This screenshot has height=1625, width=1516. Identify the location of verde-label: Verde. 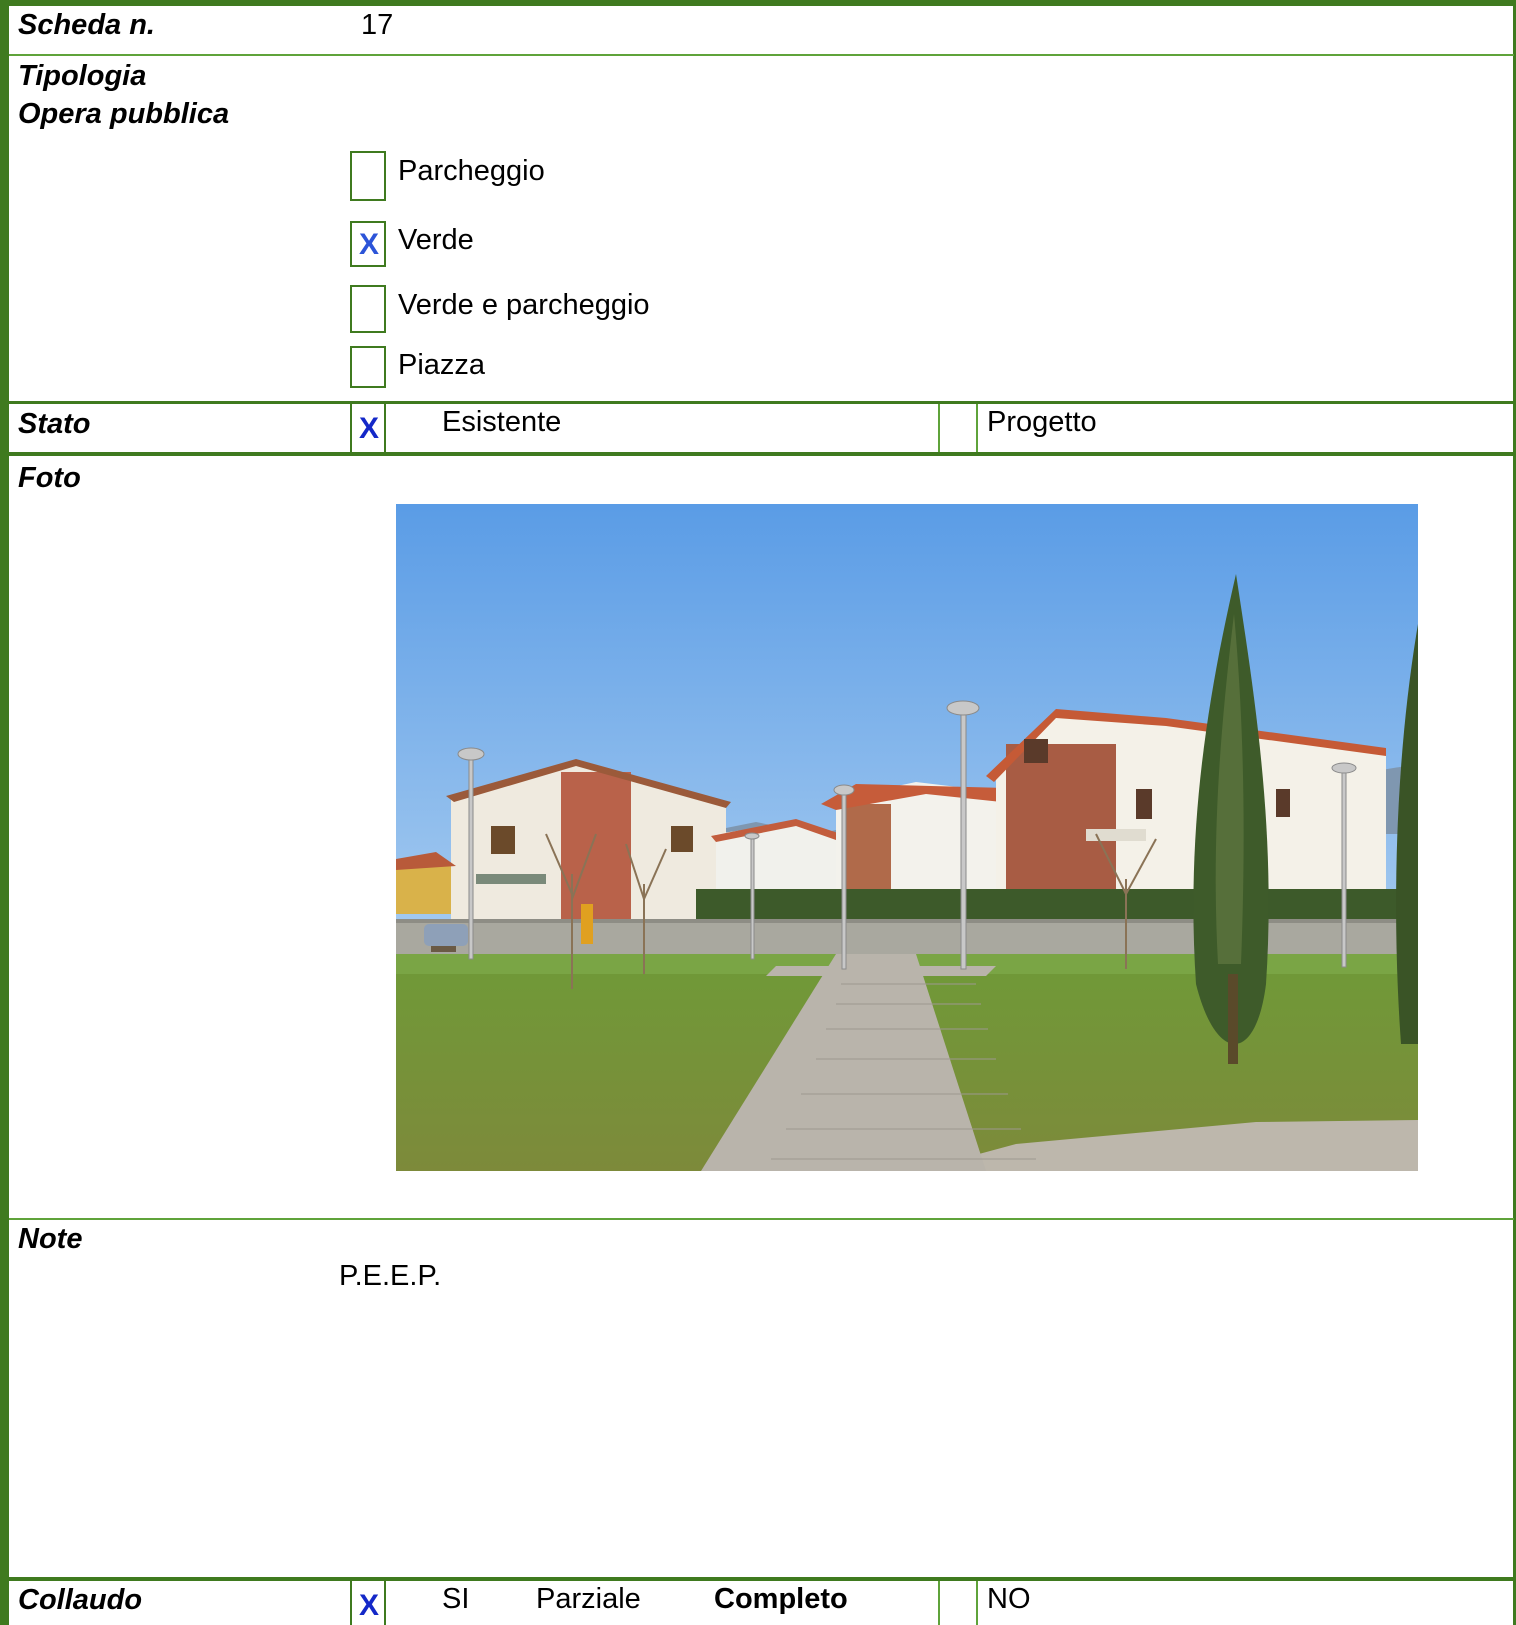
(436, 240).